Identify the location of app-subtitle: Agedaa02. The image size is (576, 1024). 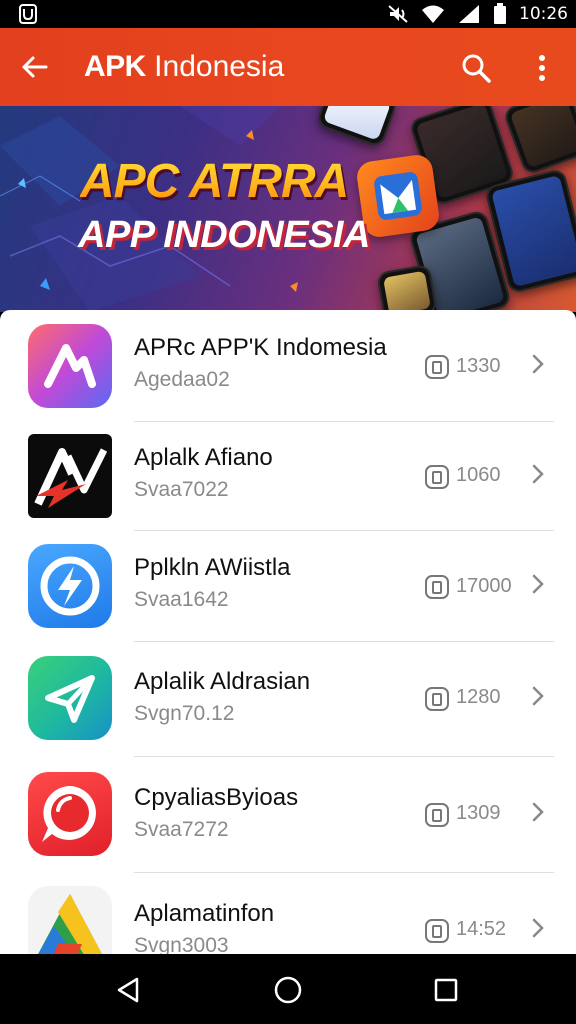
(182, 379).